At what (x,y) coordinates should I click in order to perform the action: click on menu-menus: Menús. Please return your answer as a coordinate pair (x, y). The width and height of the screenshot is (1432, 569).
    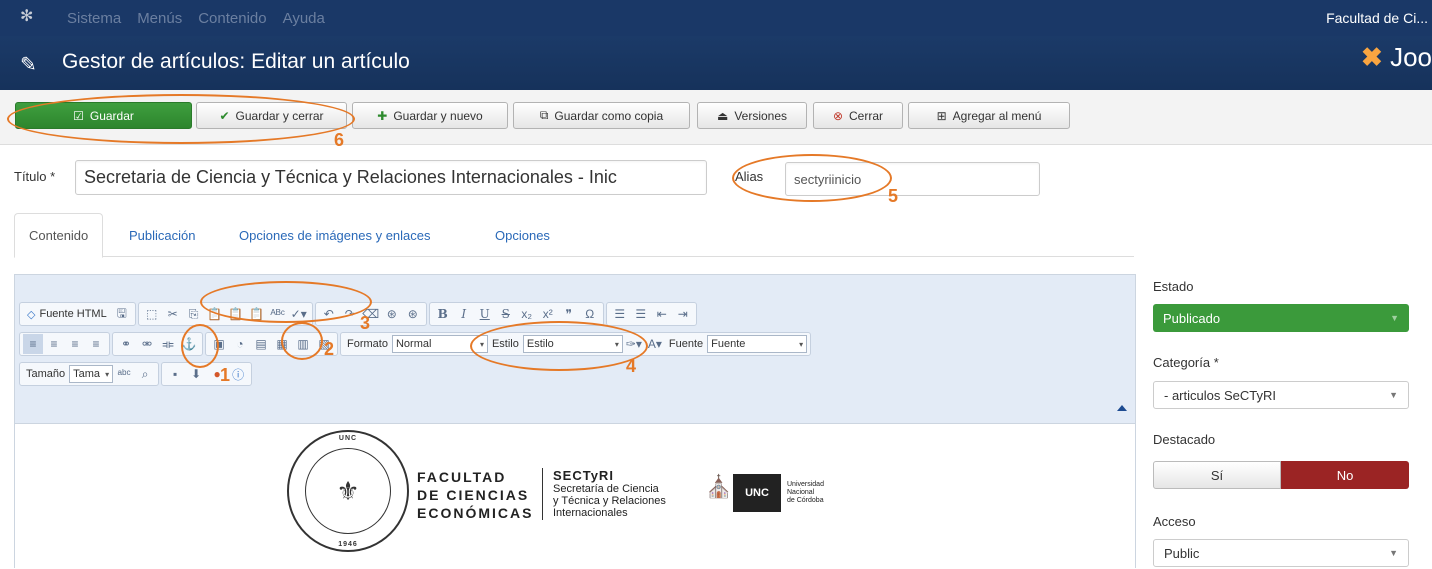
    Looking at the image, I should click on (159, 18).